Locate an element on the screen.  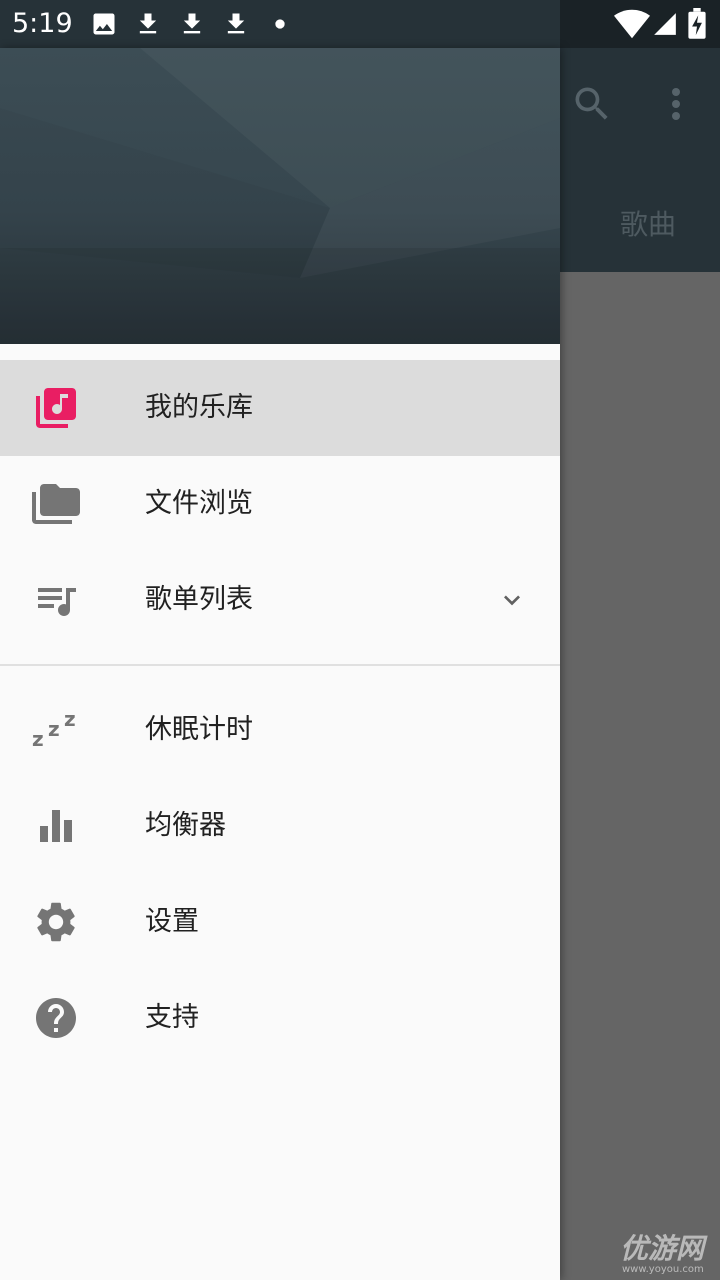
drawer-item-label: 均衡器 is located at coordinates (185, 825).